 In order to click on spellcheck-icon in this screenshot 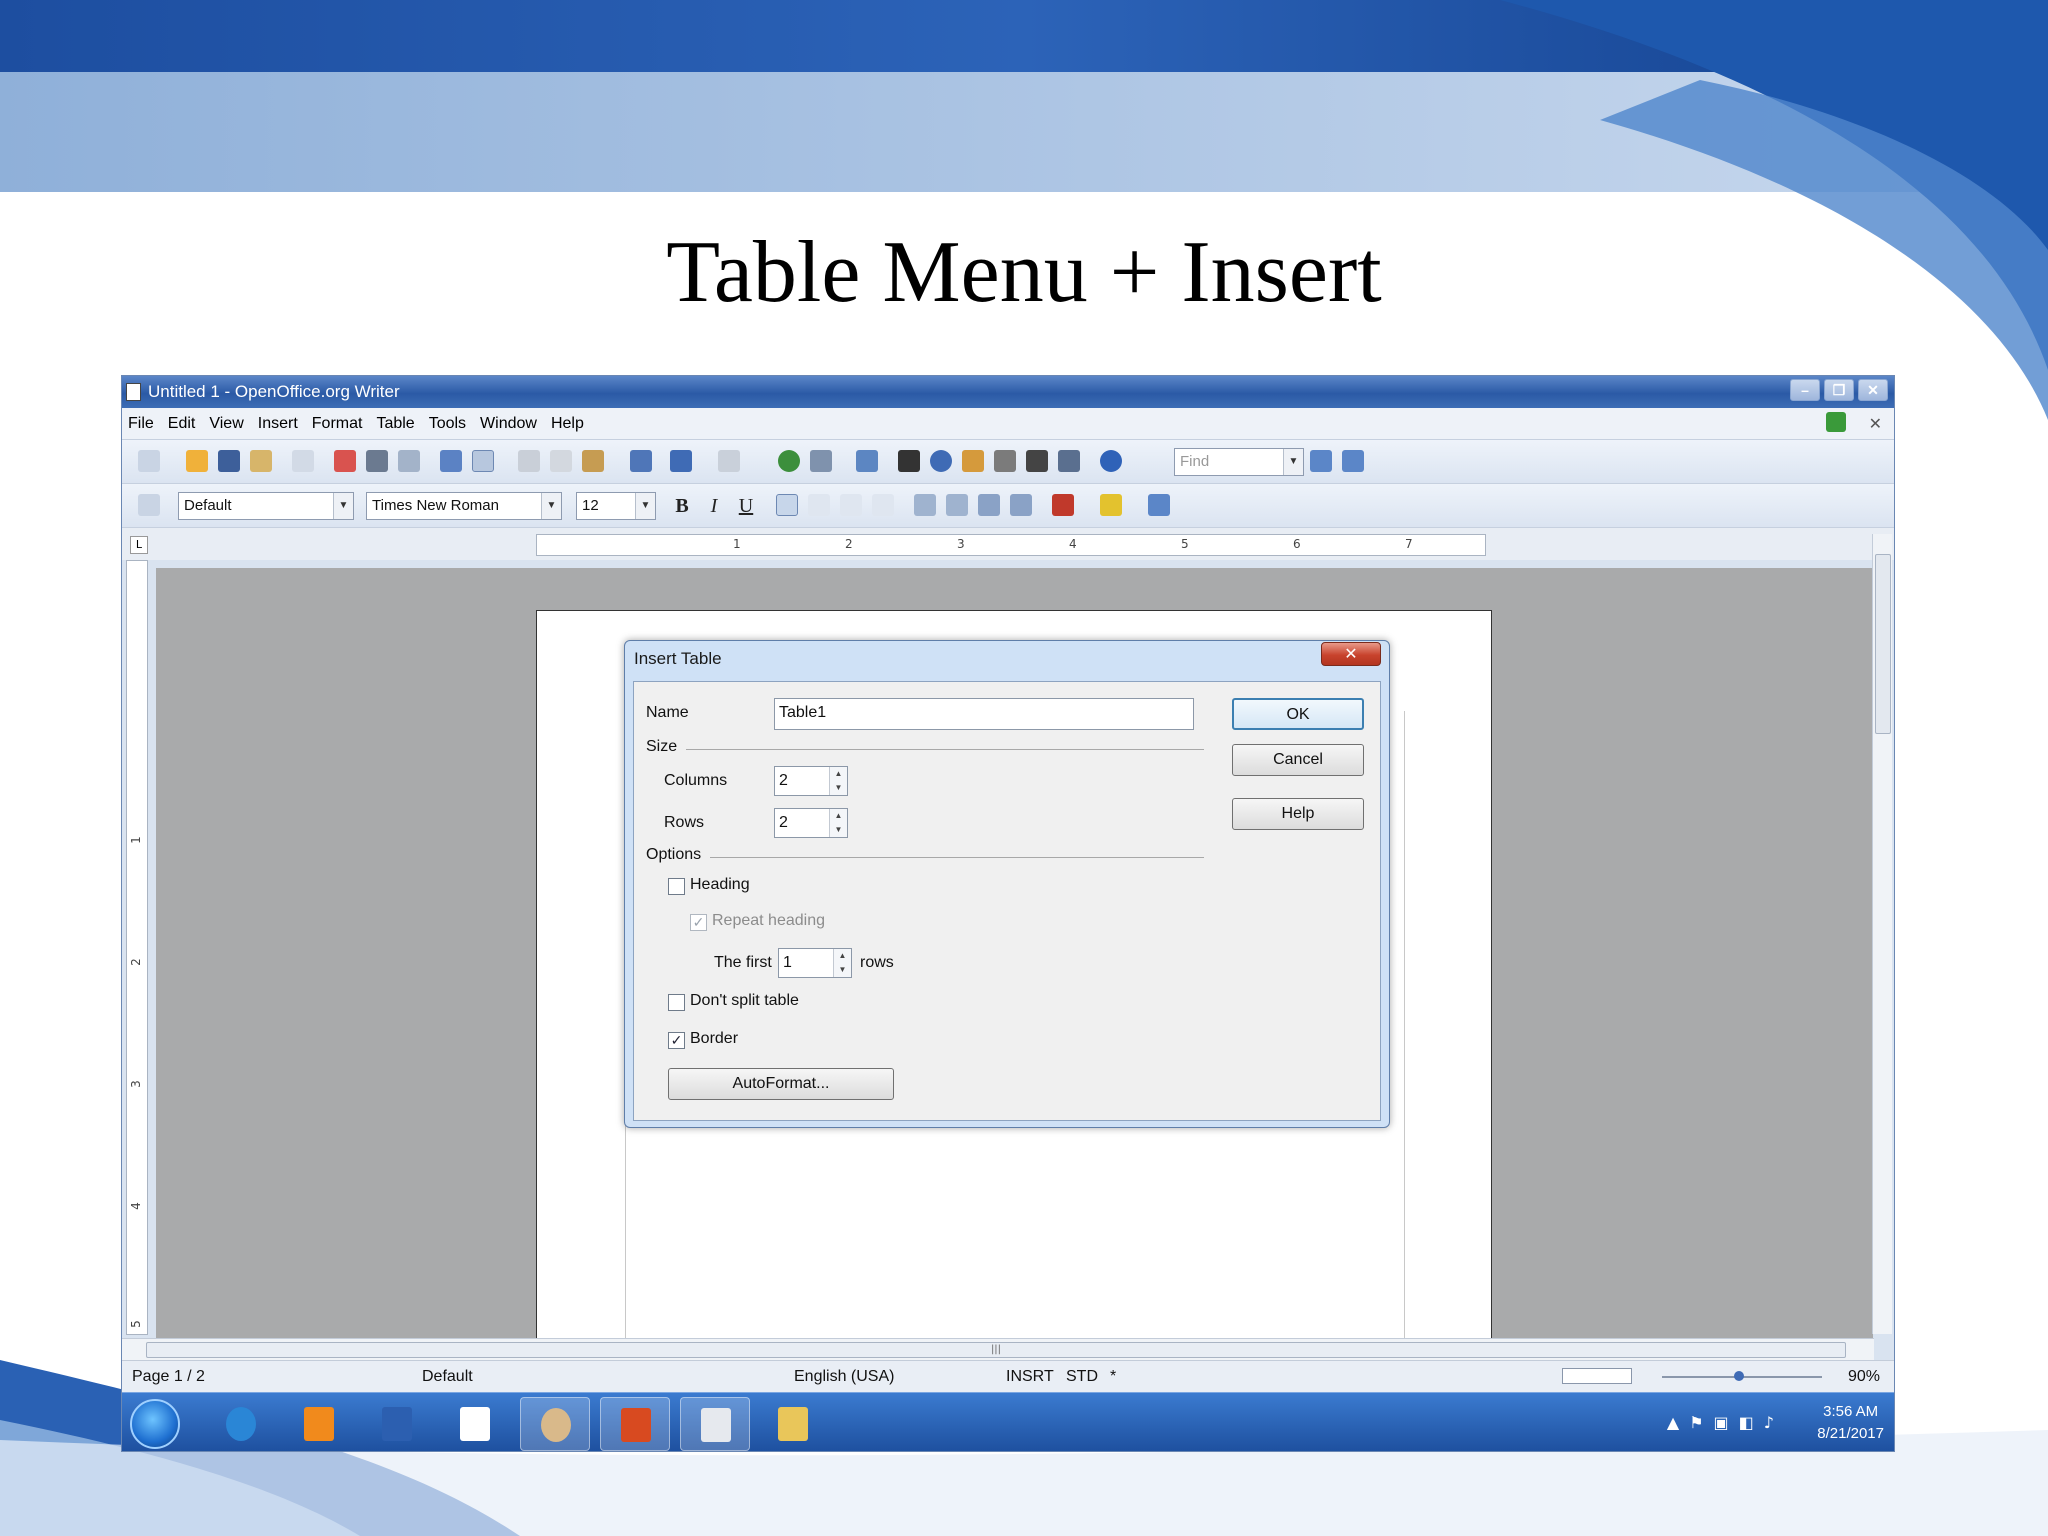, I will do `click(451, 461)`.